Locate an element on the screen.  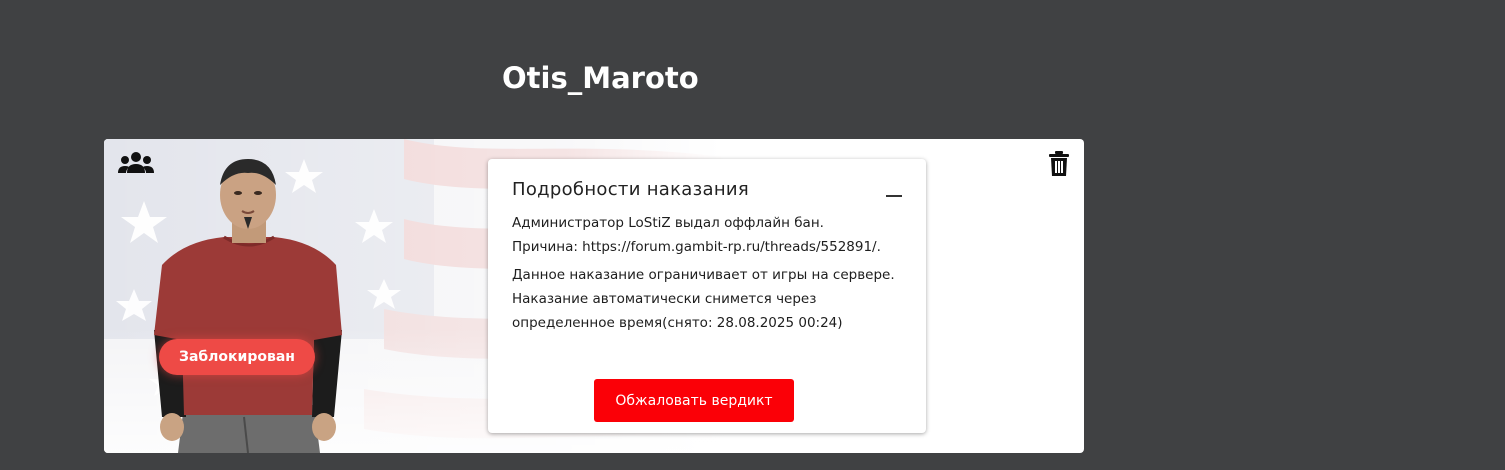
page-title: Otis_Maroto is located at coordinates (600, 78).